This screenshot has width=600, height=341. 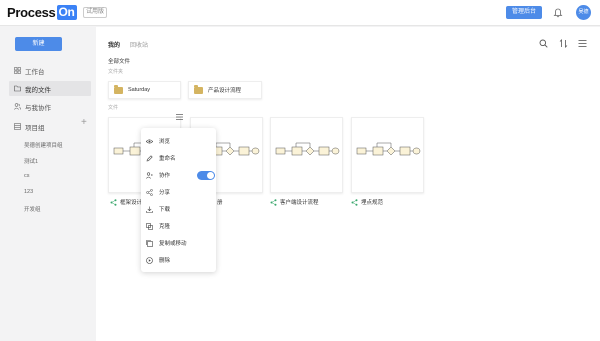 What do you see at coordinates (179, 158) in the screenshot?
I see `menu-item-rename: 重命名` at bounding box center [179, 158].